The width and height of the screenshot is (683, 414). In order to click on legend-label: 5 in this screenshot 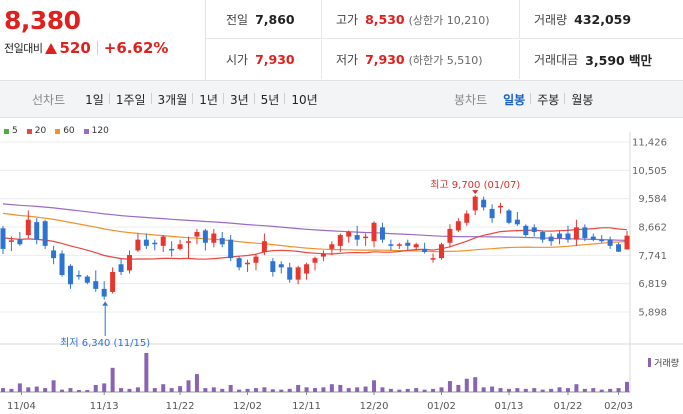, I will do `click(15, 131)`.